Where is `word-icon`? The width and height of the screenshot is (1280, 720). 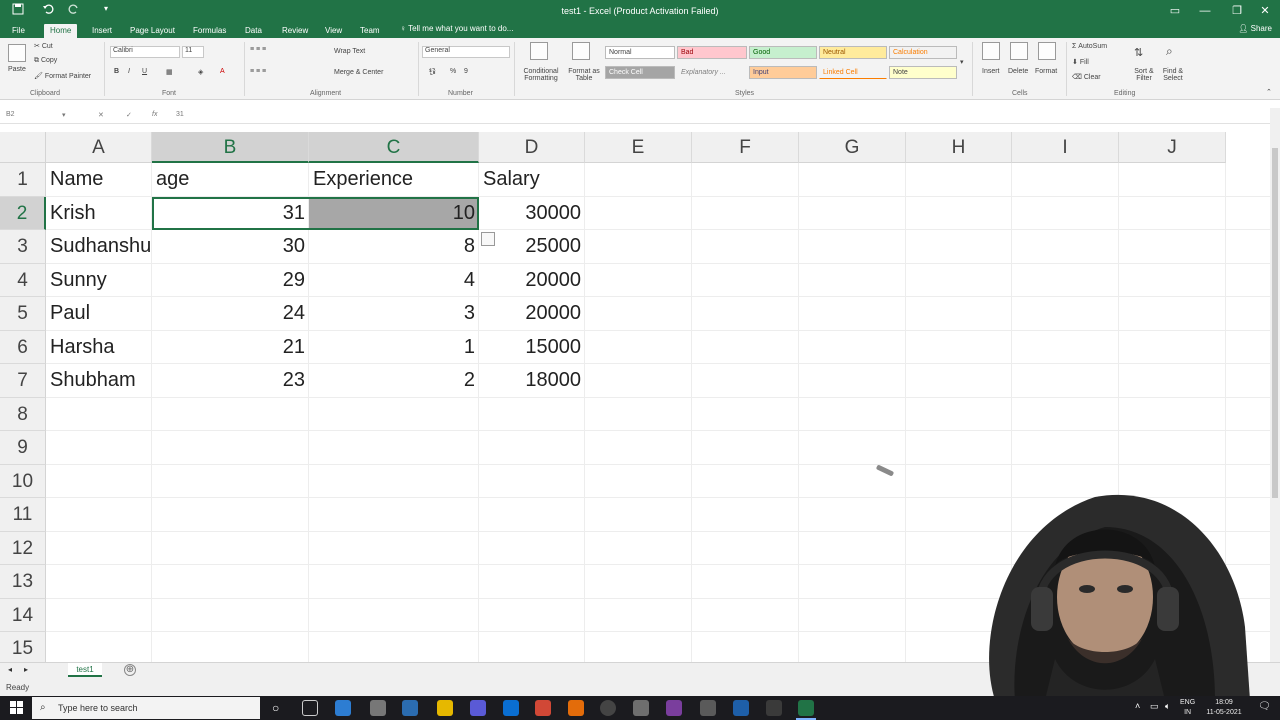
word-icon is located at coordinates (741, 708).